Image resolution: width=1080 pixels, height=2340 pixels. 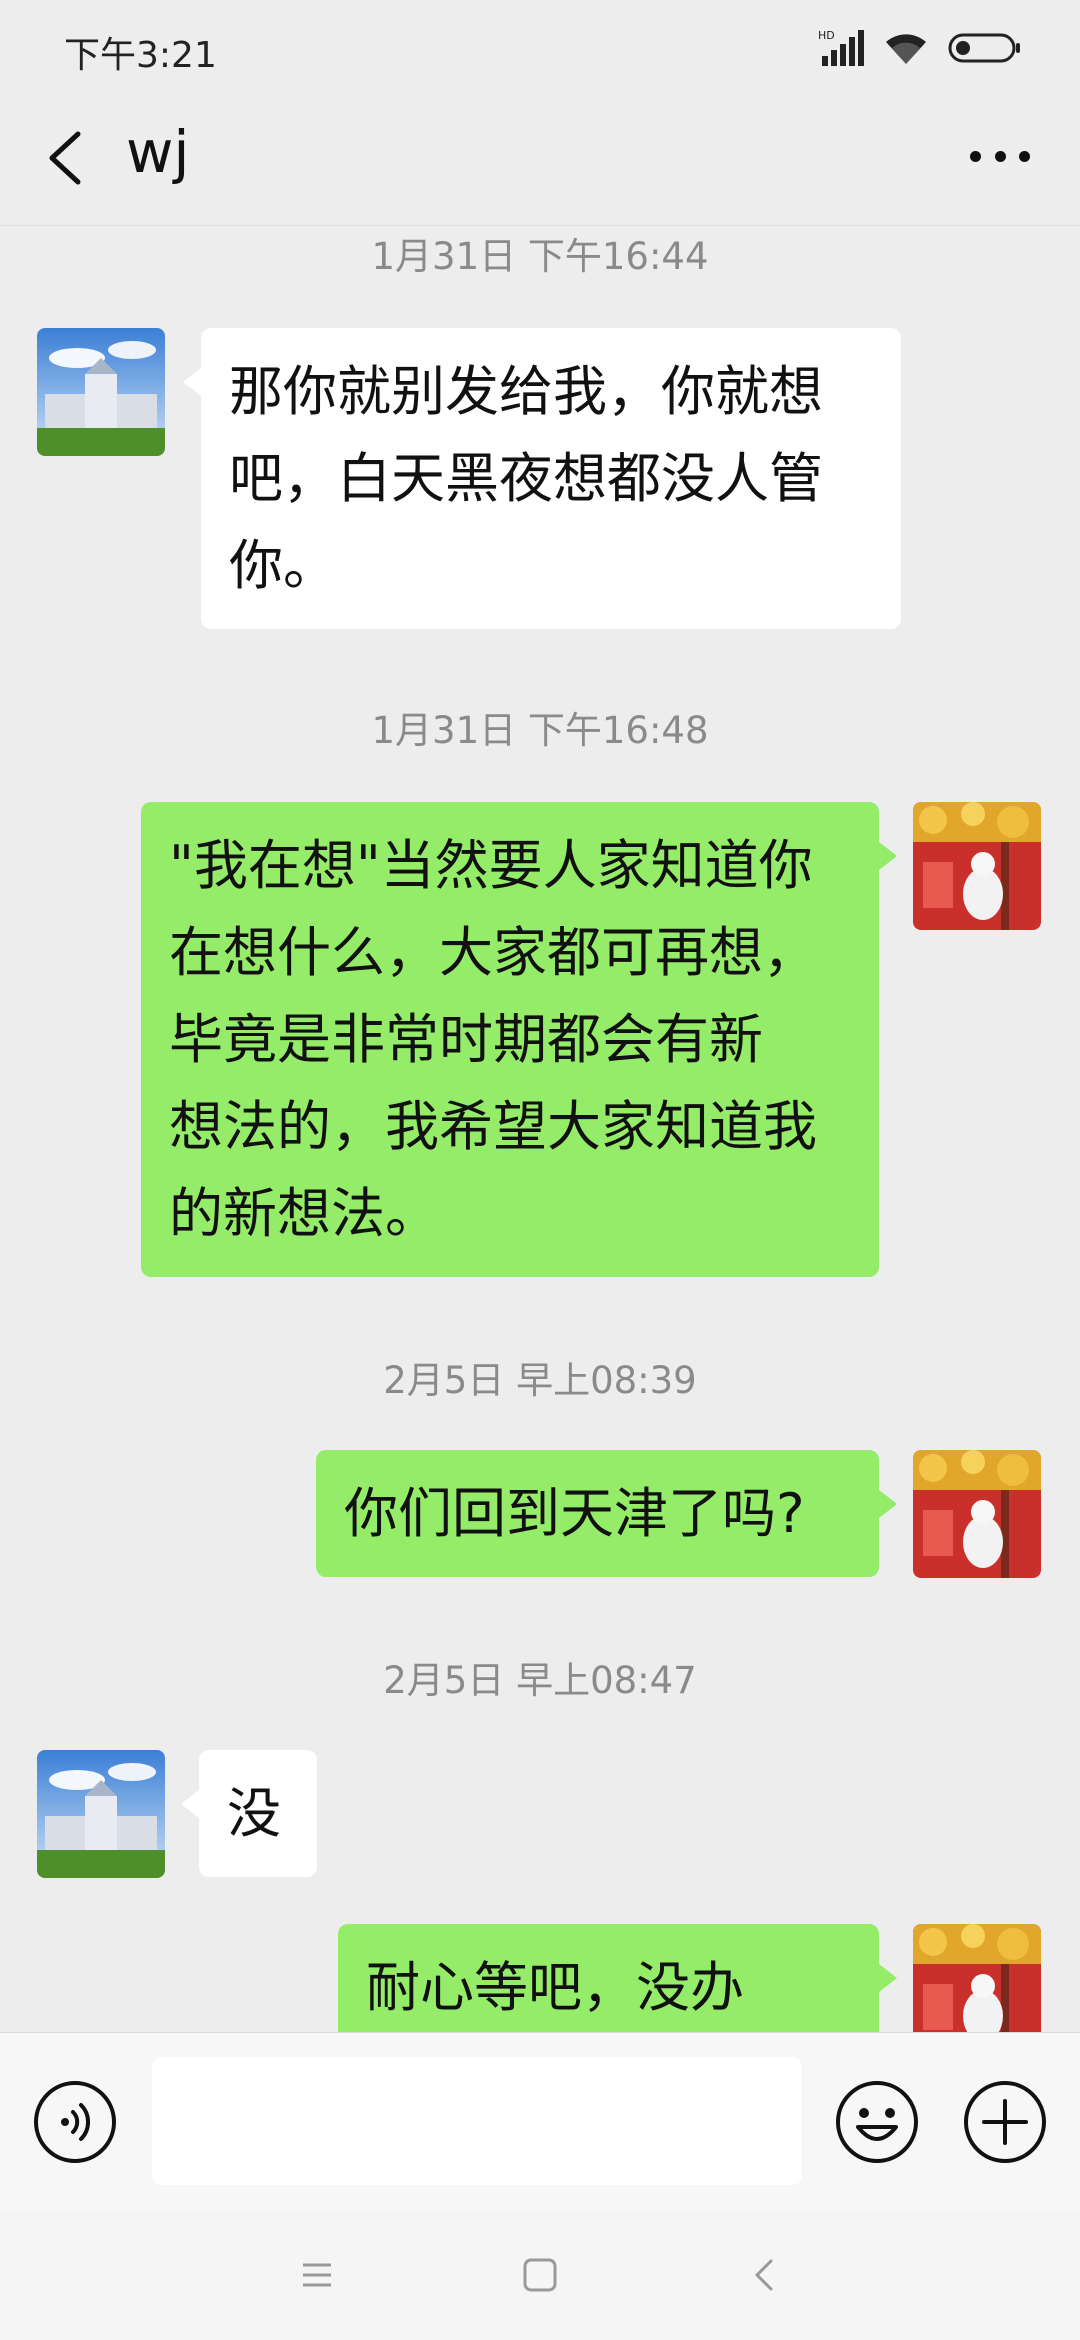 I want to click on voice-icon, so click(x=75, y=2122).